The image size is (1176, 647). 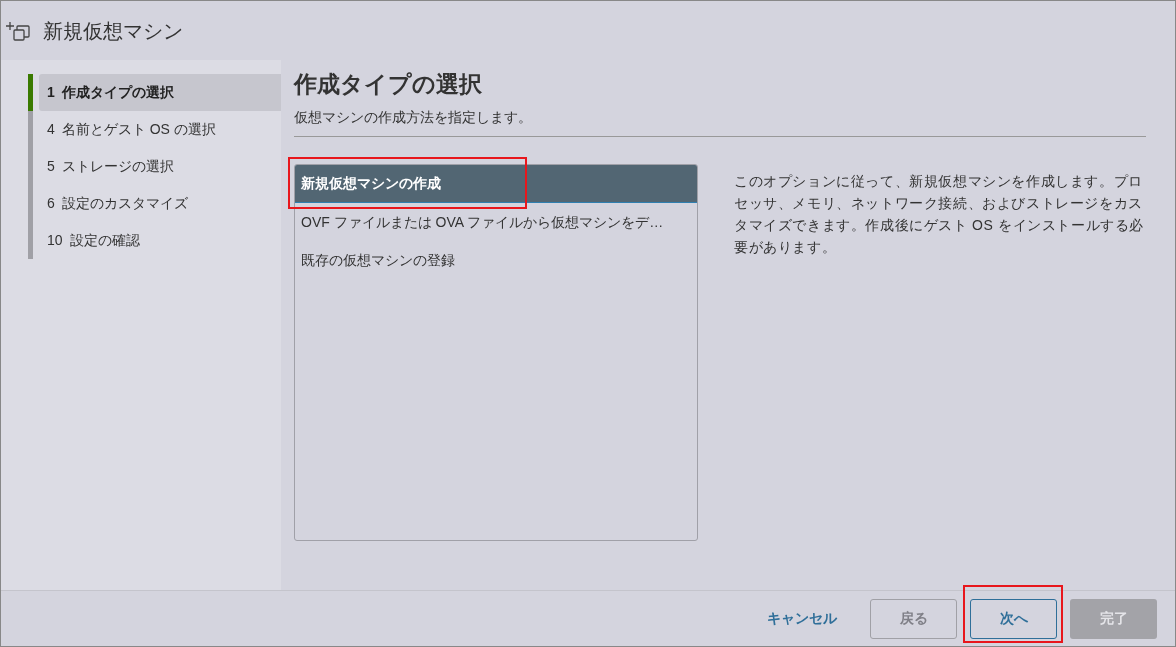 I want to click on wizard-step: 1 作成タイプの選択, so click(x=160, y=92).